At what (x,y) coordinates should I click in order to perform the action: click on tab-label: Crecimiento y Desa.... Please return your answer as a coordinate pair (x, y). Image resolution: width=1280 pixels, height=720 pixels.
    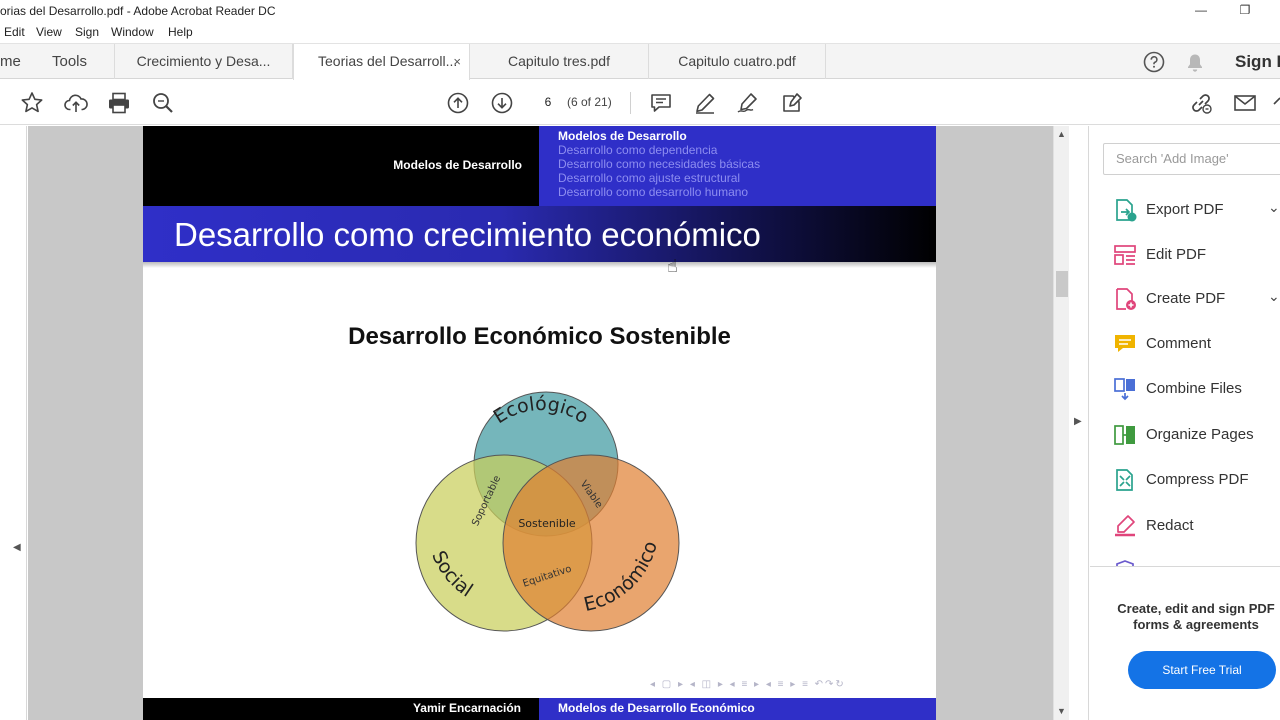
    Looking at the image, I should click on (203, 61).